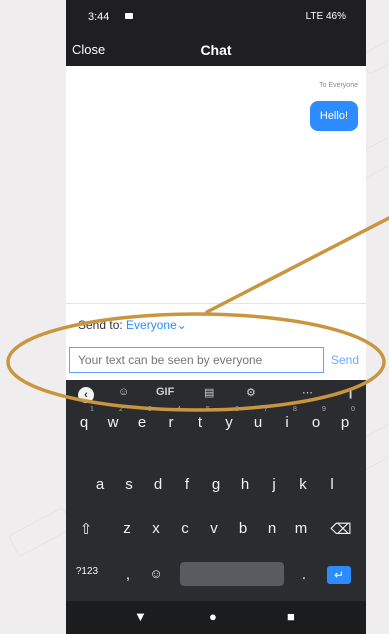 Image resolution: width=389 pixels, height=634 pixels. Describe the element at coordinates (291, 616) in the screenshot. I see `recents-nav-icon: ■` at that location.